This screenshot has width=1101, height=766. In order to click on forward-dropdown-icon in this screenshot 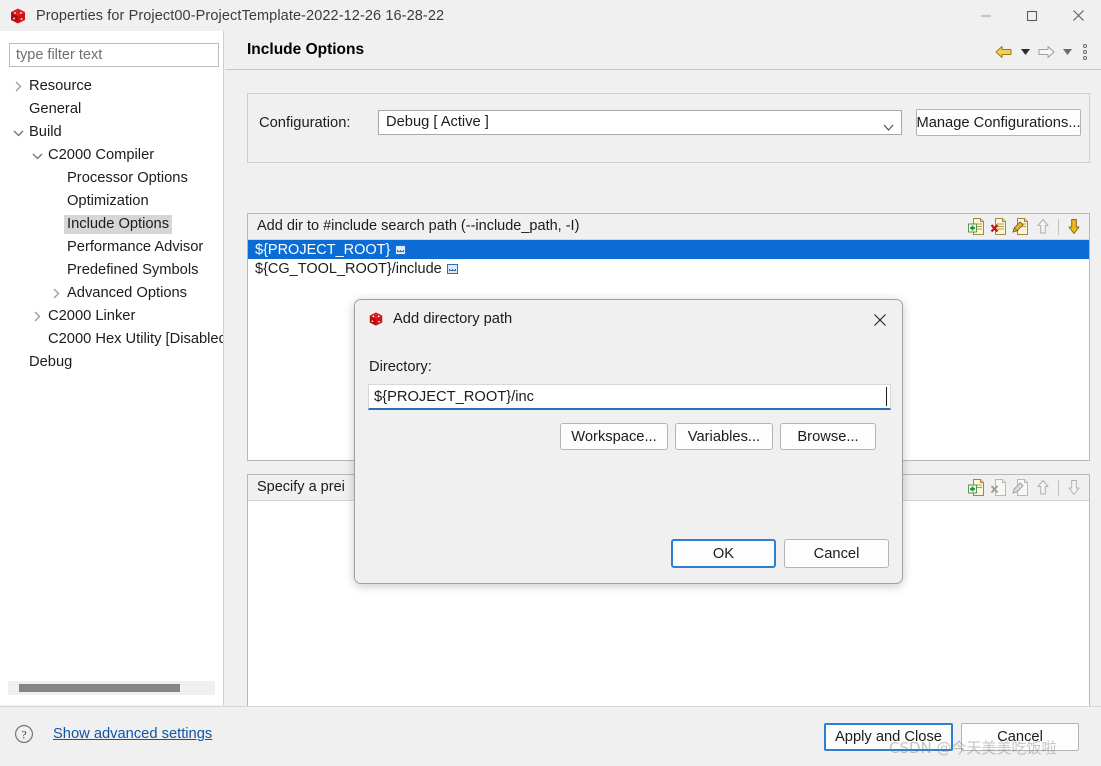, I will do `click(1067, 52)`.